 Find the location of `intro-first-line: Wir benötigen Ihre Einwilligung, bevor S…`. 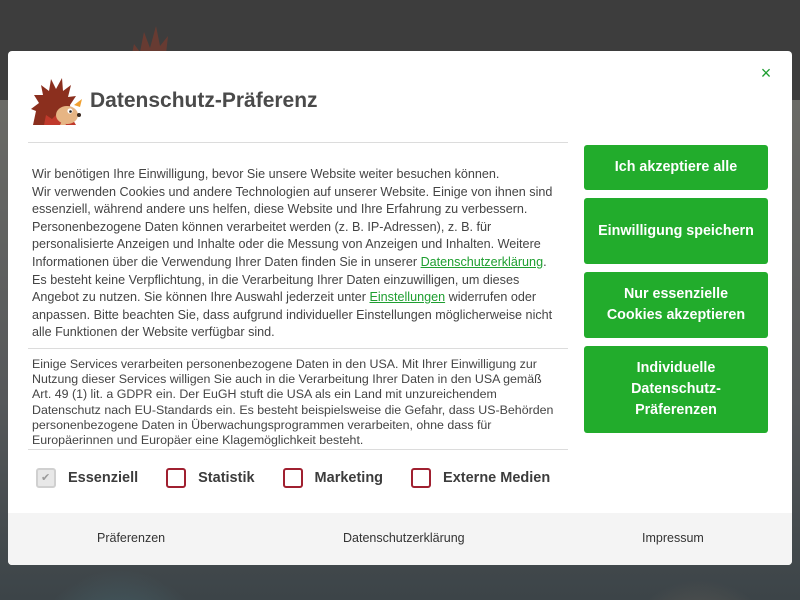

intro-first-line: Wir benötigen Ihre Einwilligung, bevor S… is located at coordinates (266, 174).